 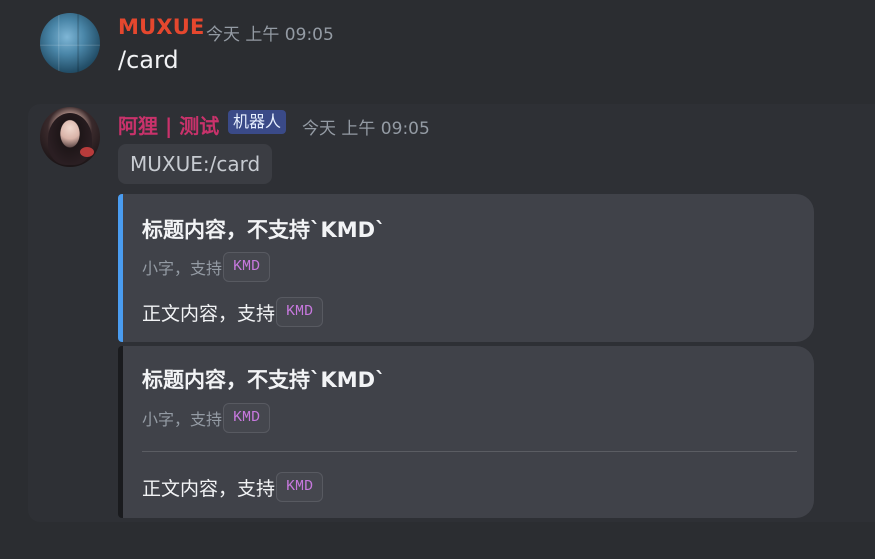 I want to click on author-name: 阿狸 | 测试, so click(x=168, y=124).